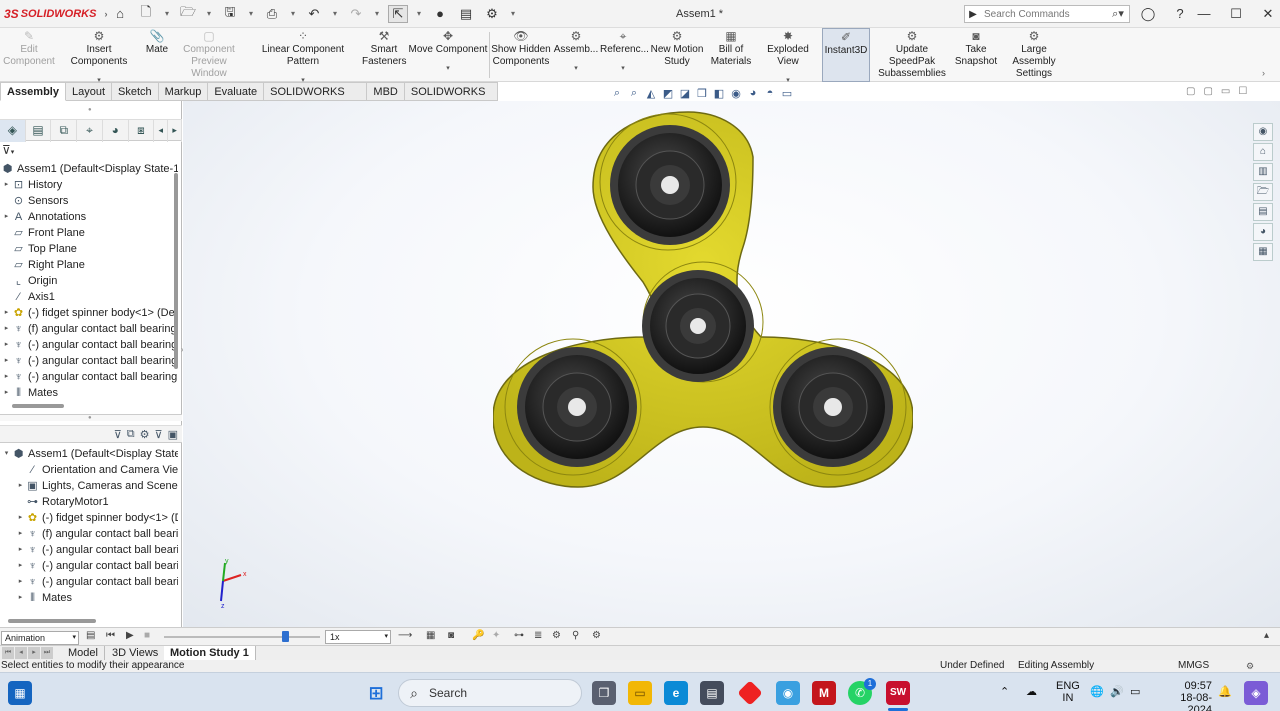 The image size is (1280, 711). Describe the element at coordinates (90, 454) in the screenshot. I see `motion-tree-root-assembly: ▾⬢ Assem1 (Default<Display State-1>` at that location.